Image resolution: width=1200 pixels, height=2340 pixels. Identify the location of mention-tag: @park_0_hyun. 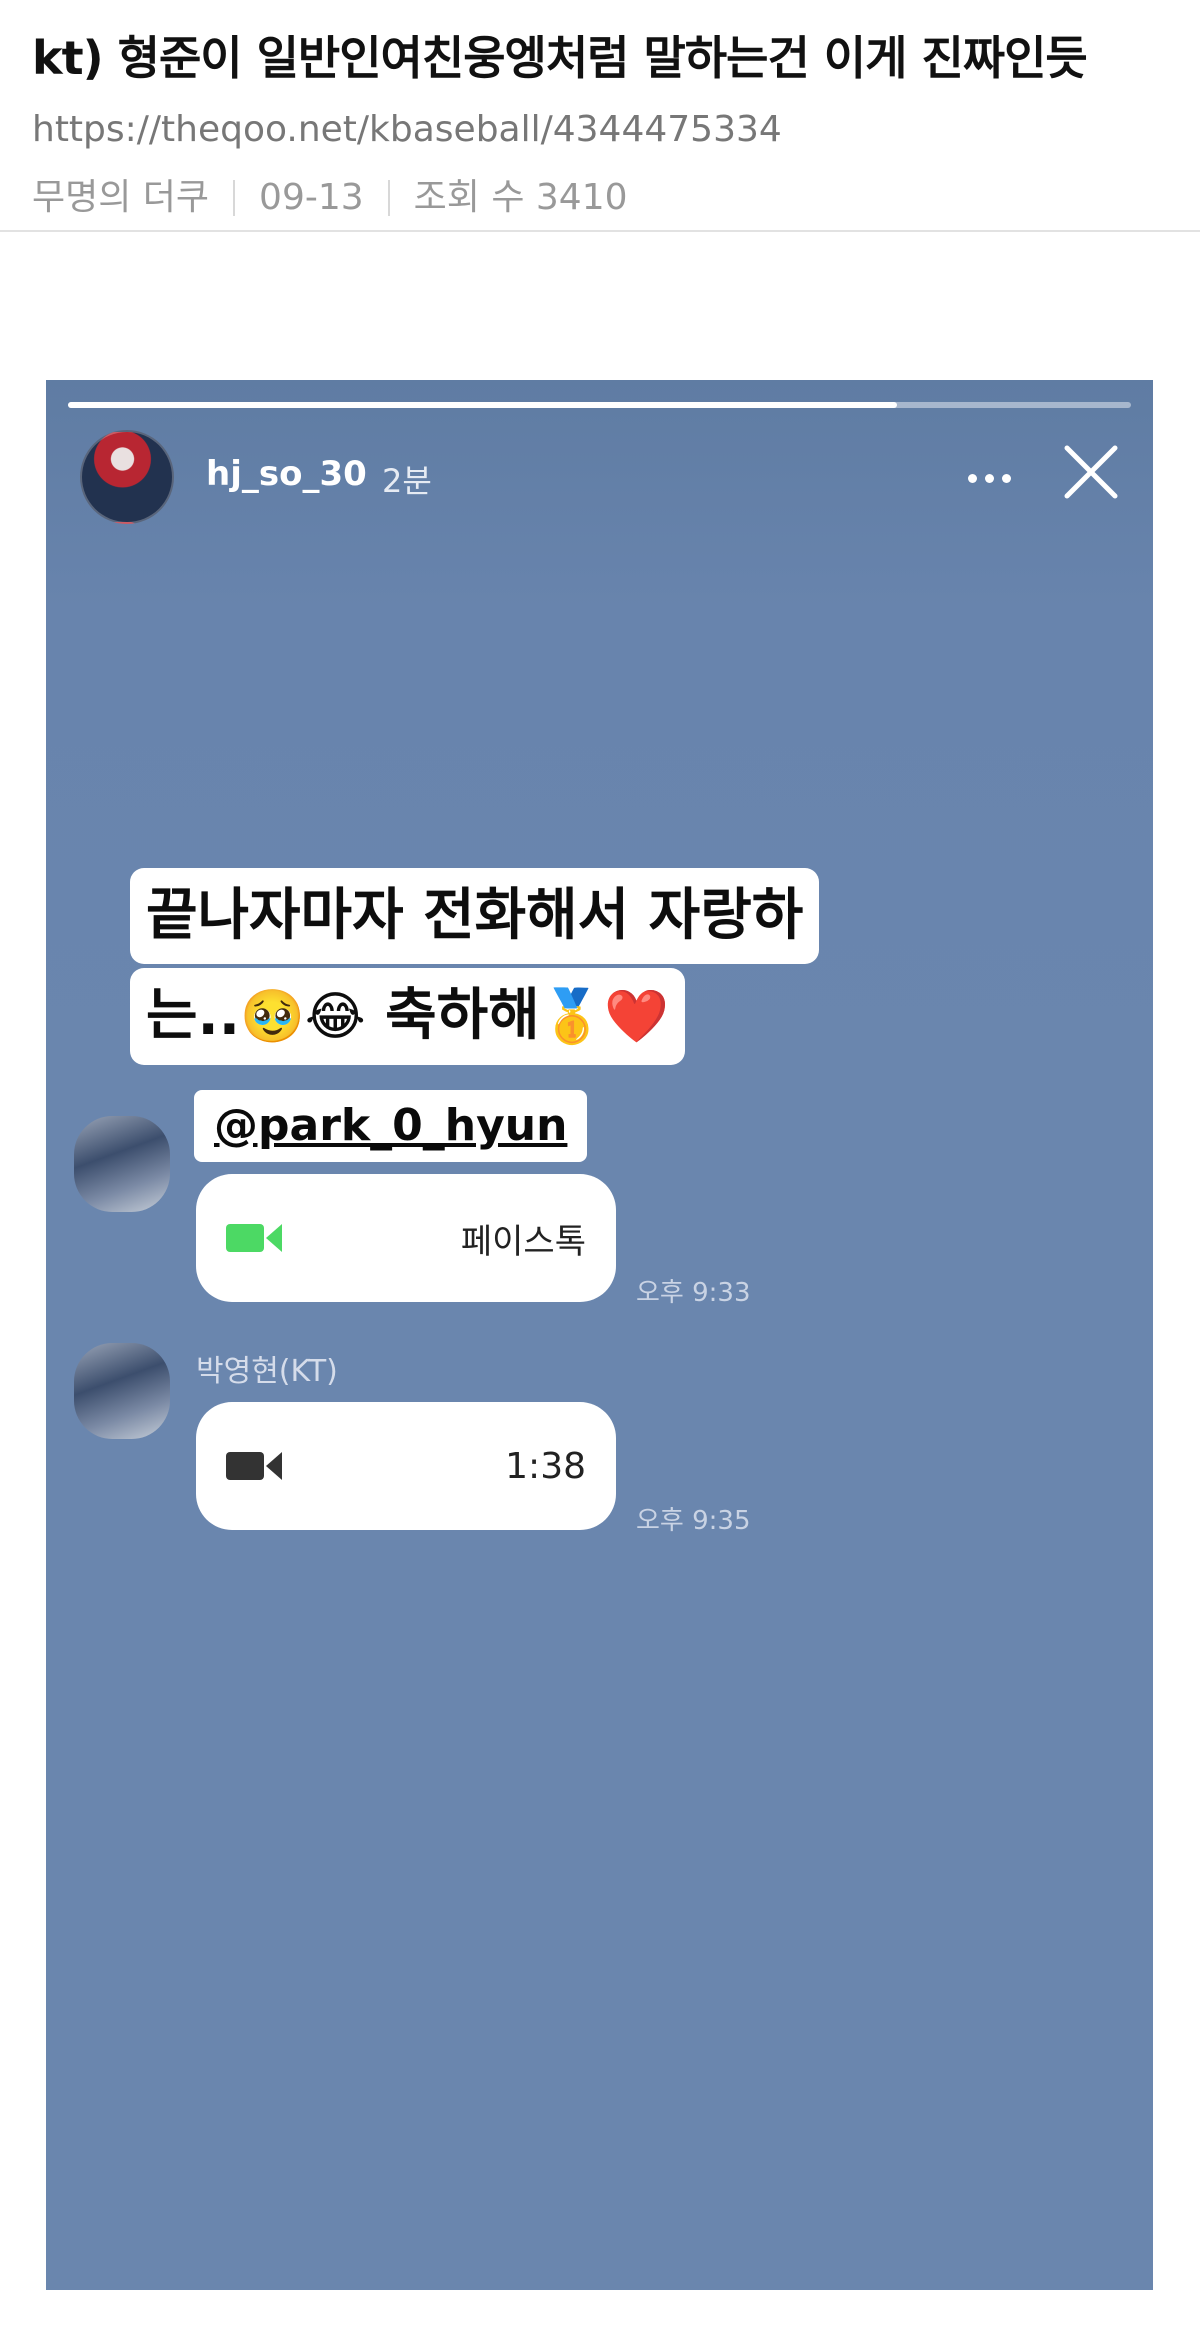
(391, 1126).